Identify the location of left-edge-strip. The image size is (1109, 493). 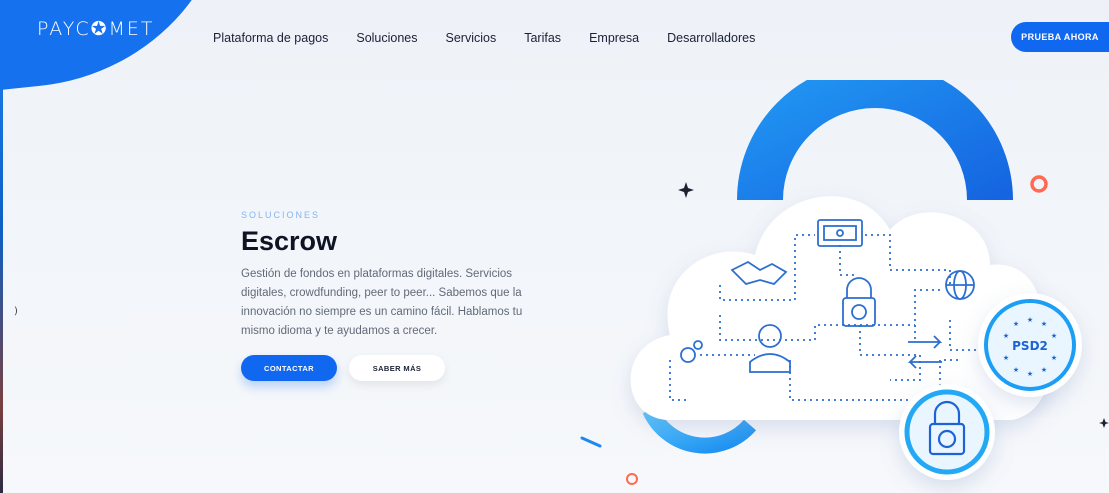
(1, 274).